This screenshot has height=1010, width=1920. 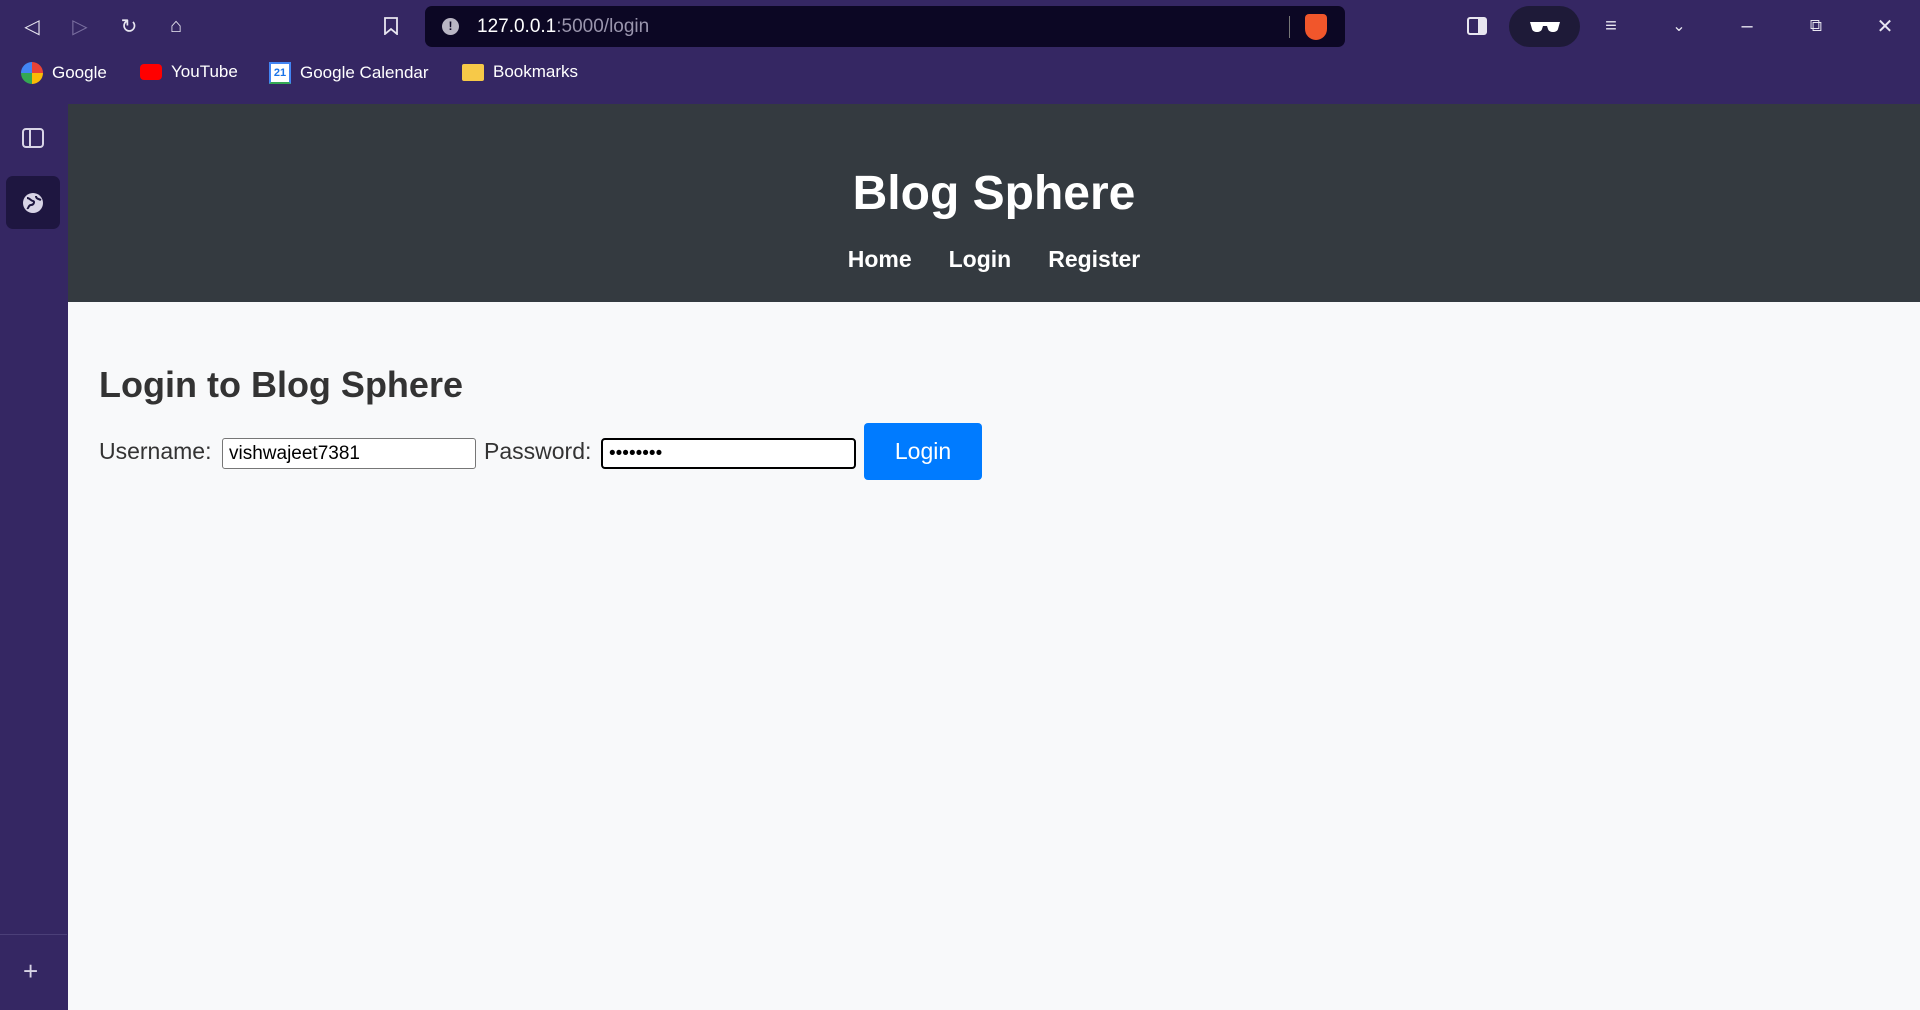 I want to click on bookmark-label: Bookmarks, so click(x=536, y=71).